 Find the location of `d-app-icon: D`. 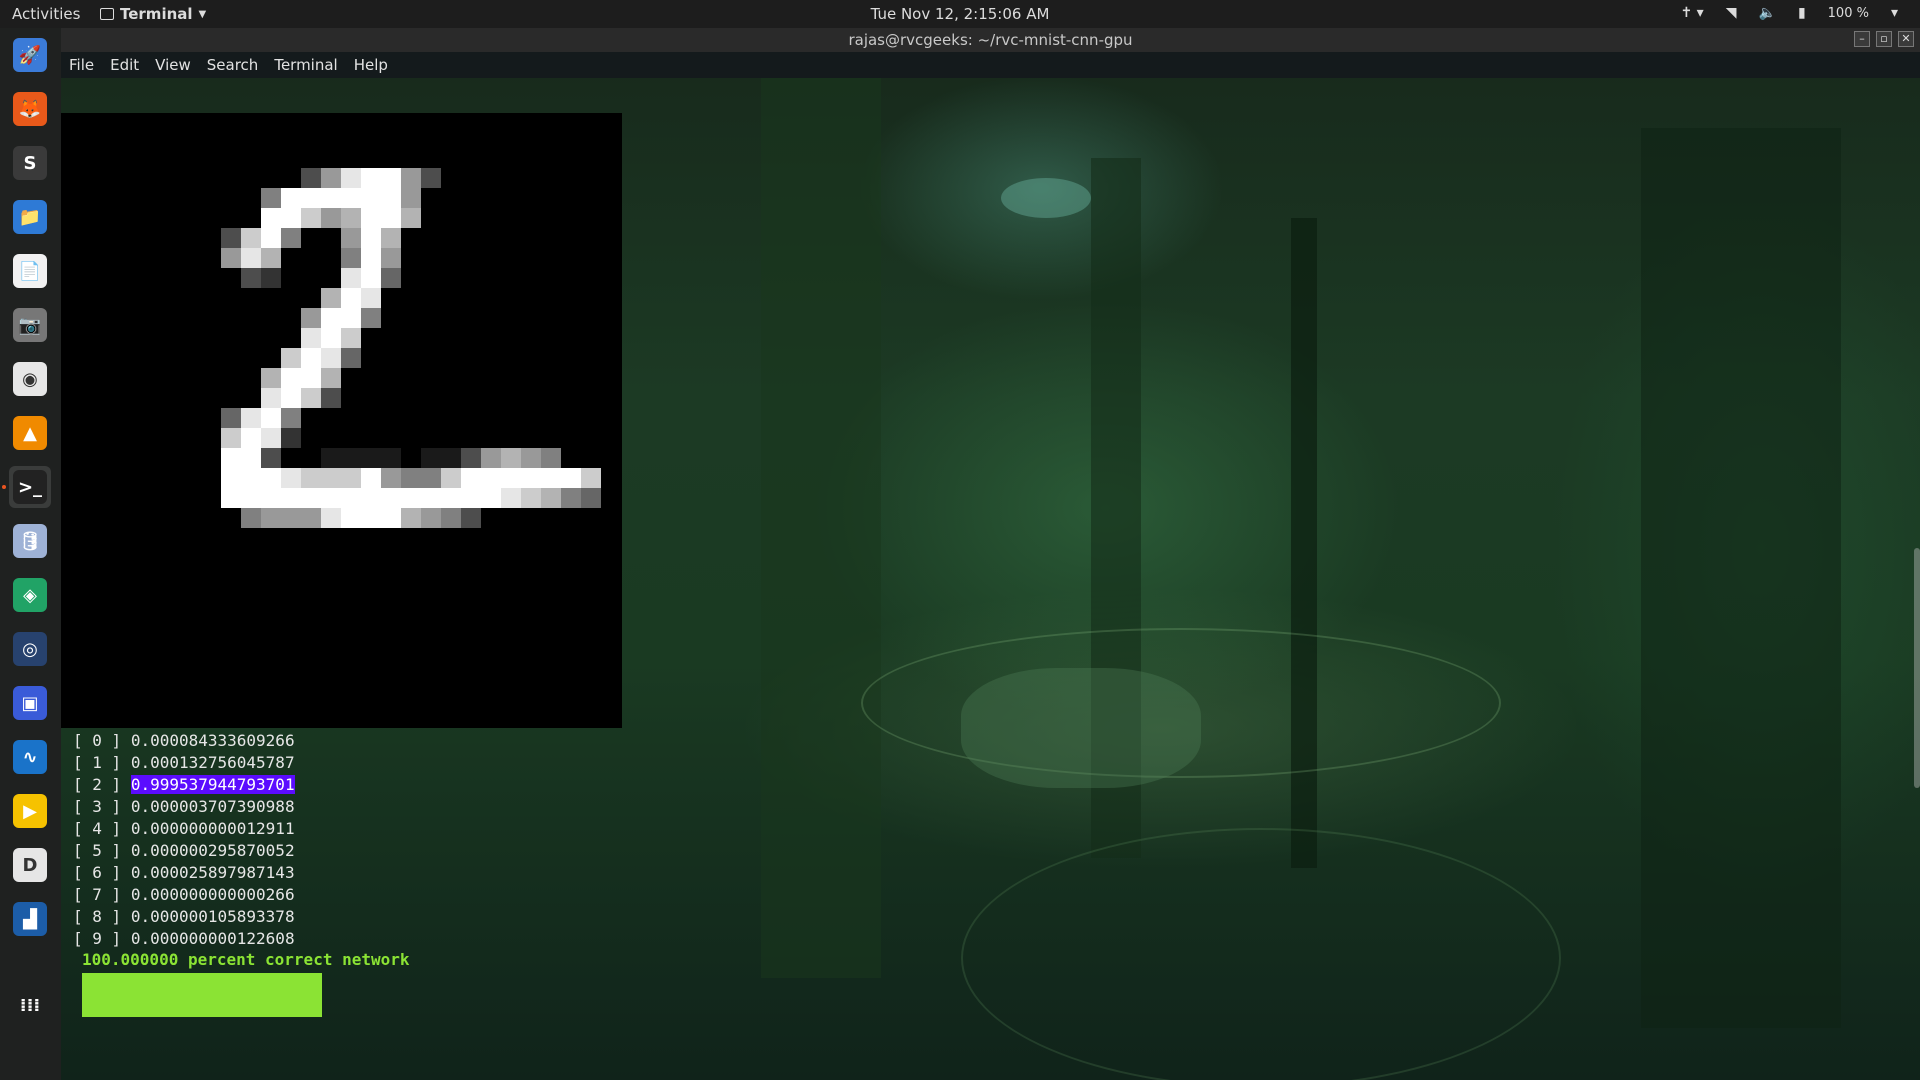

d-app-icon: D is located at coordinates (30, 865).